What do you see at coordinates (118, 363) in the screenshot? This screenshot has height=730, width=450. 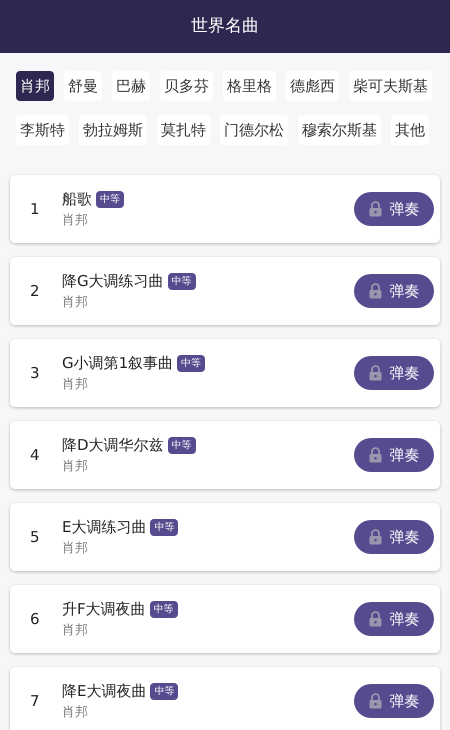 I see `piece-title: G小调第1叙事曲` at bounding box center [118, 363].